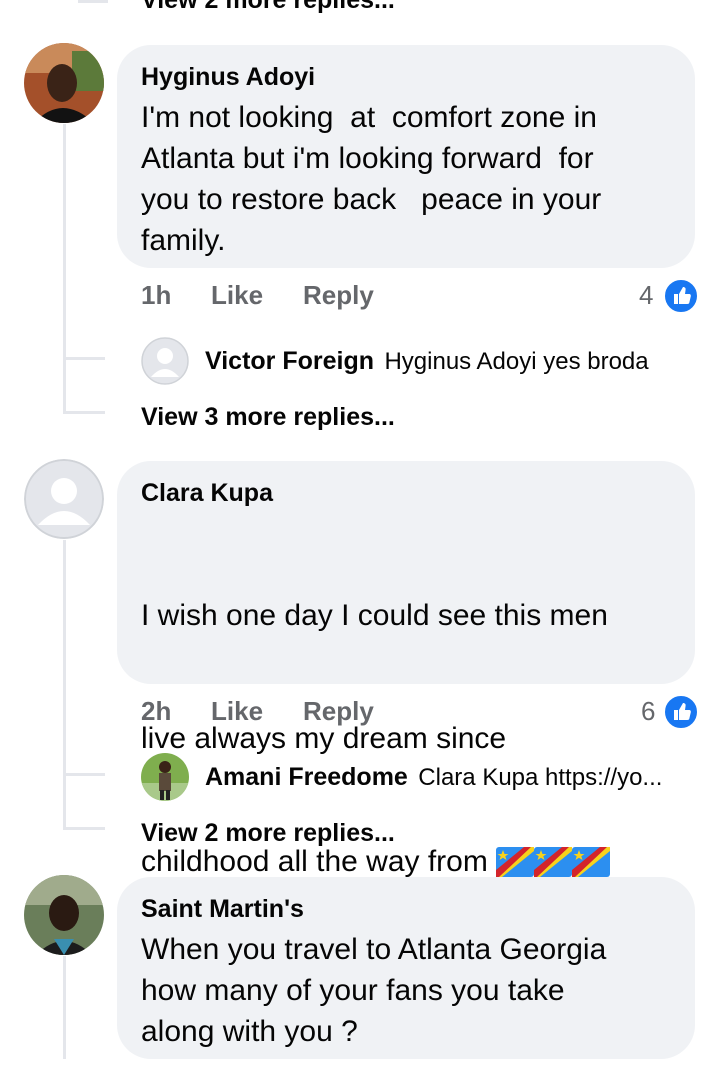  Describe the element at coordinates (516, 361) in the screenshot. I see `reply-text: Hyginus Adoyi yes broda` at that location.